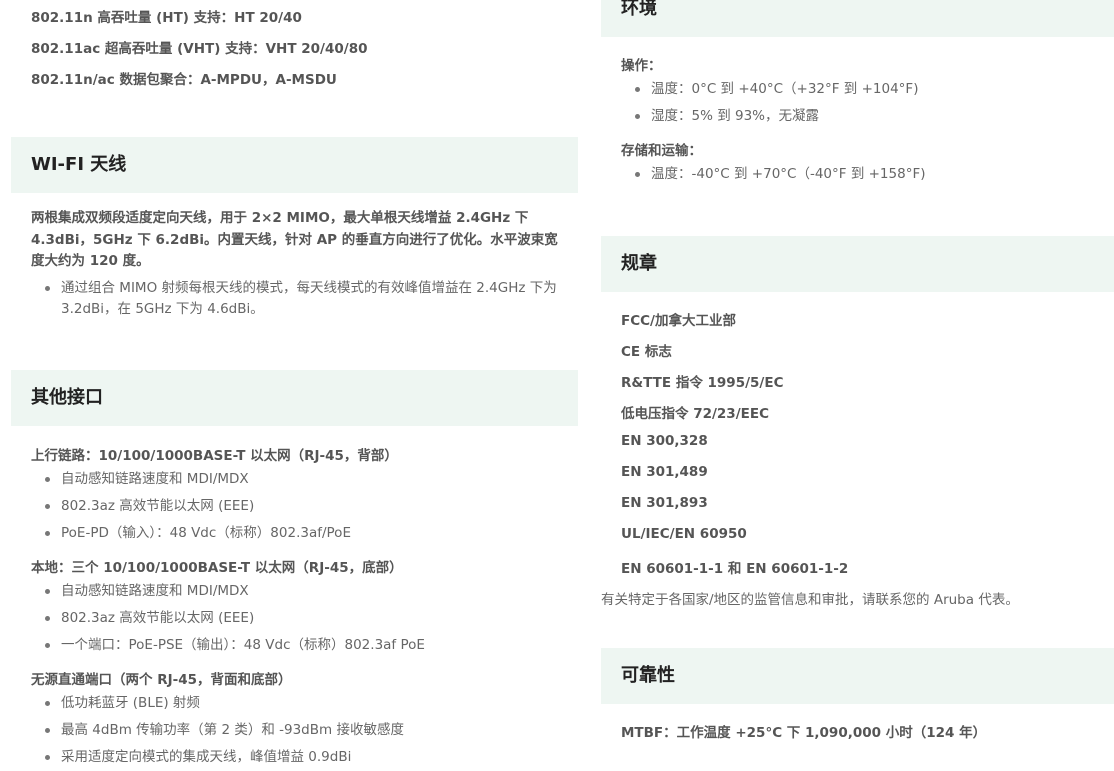 Image resolution: width=1114 pixels, height=771 pixels. I want to click on regulatory-section-header: 规章, so click(857, 264).